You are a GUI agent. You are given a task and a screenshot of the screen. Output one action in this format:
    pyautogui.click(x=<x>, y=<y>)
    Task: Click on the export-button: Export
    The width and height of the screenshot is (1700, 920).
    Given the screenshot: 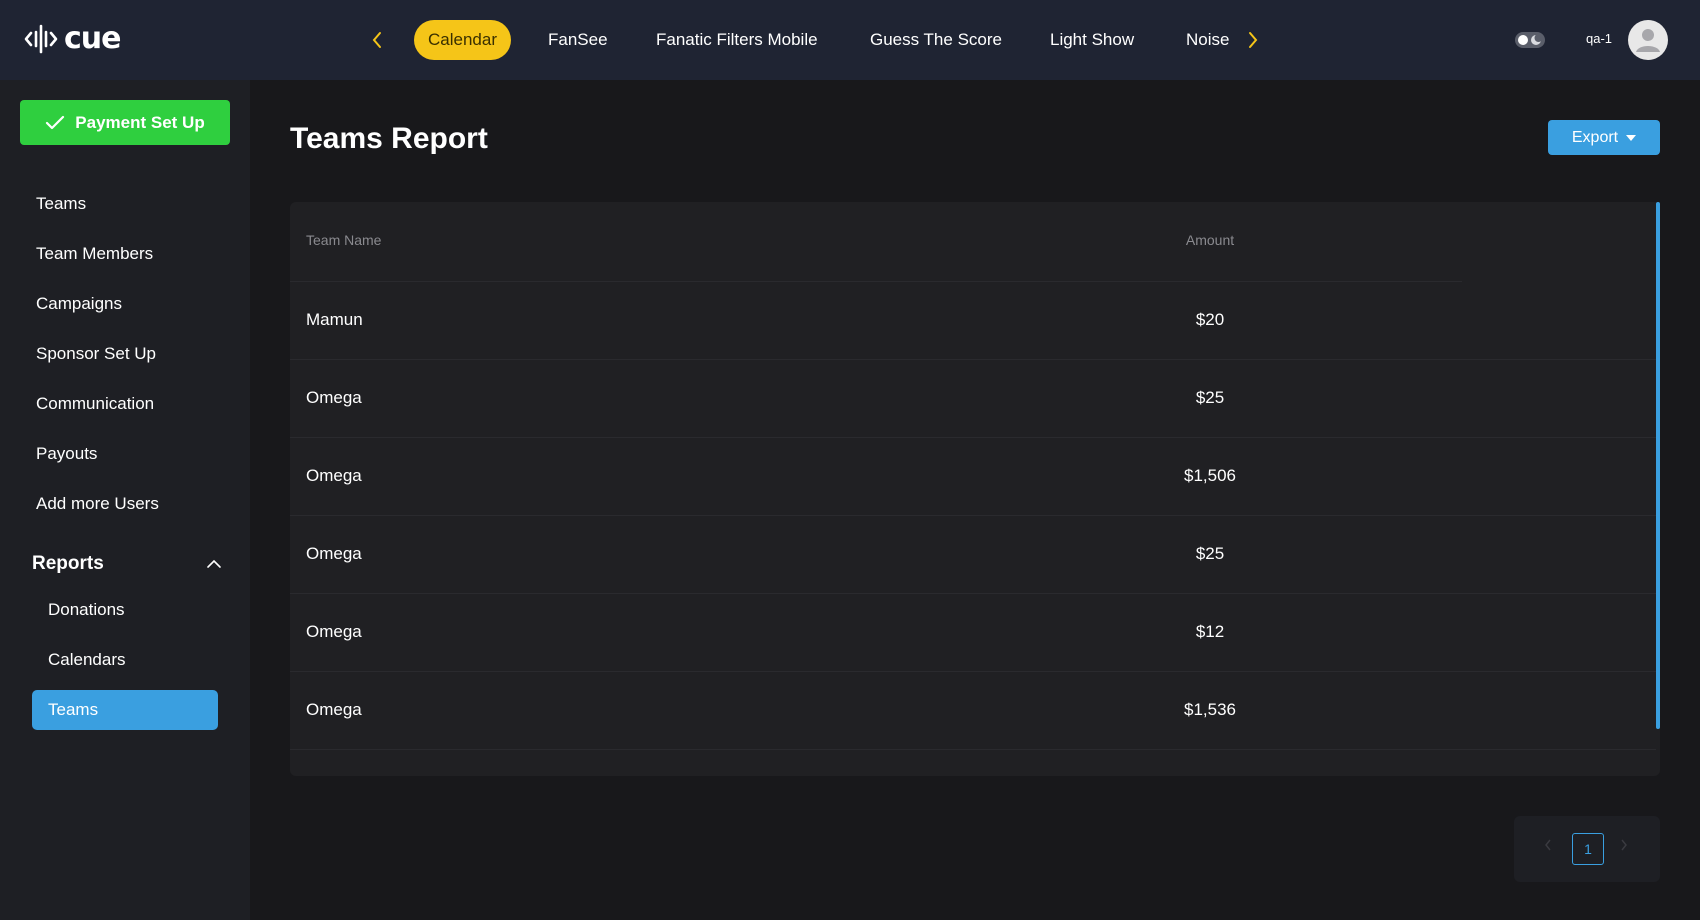 What is the action you would take?
    pyautogui.click(x=1604, y=137)
    